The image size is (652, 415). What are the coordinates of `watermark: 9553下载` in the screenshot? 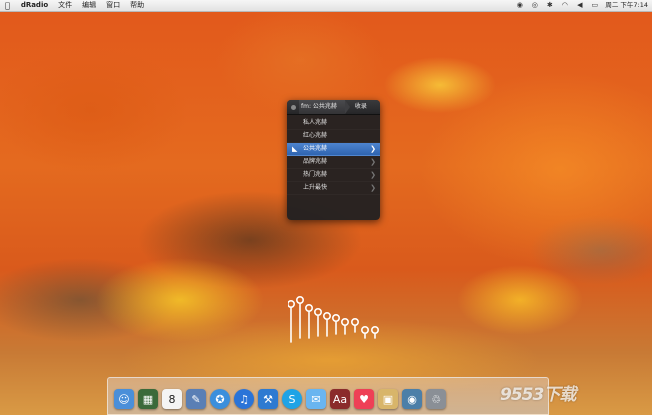 It's located at (538, 395).